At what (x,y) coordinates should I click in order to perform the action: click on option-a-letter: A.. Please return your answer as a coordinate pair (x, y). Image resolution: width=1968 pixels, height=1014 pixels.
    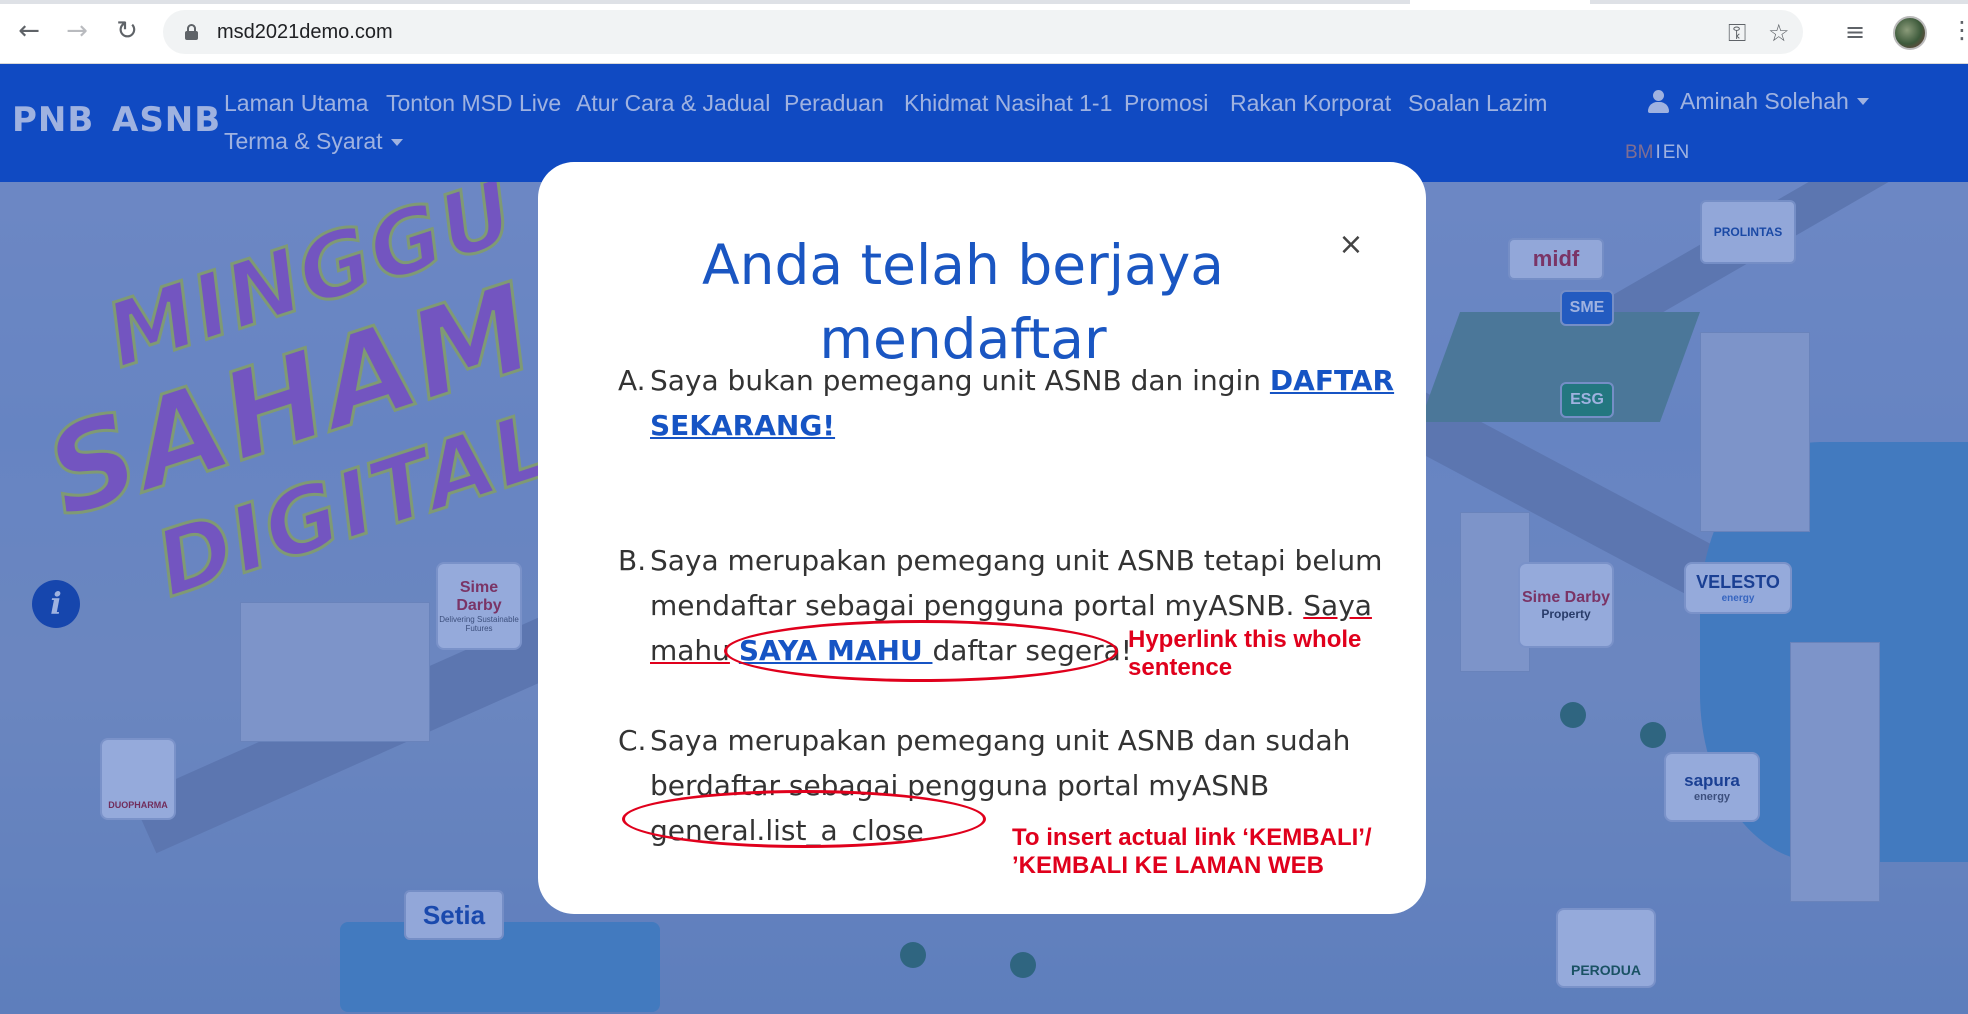
    Looking at the image, I should click on (632, 380).